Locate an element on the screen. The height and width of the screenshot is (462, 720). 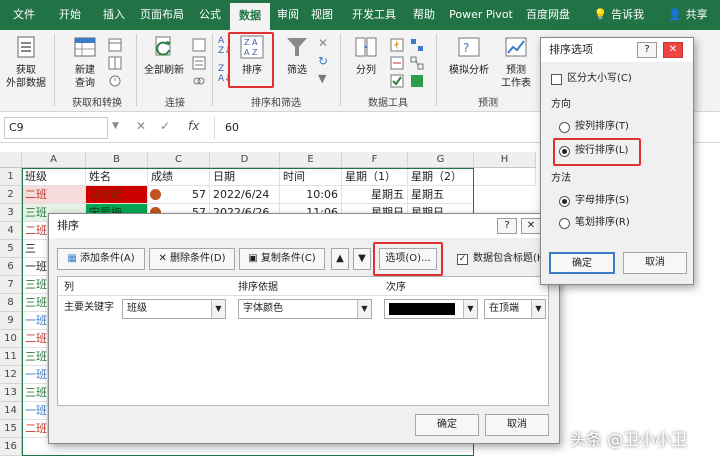
cell: 57 is located at coordinates (179, 195).